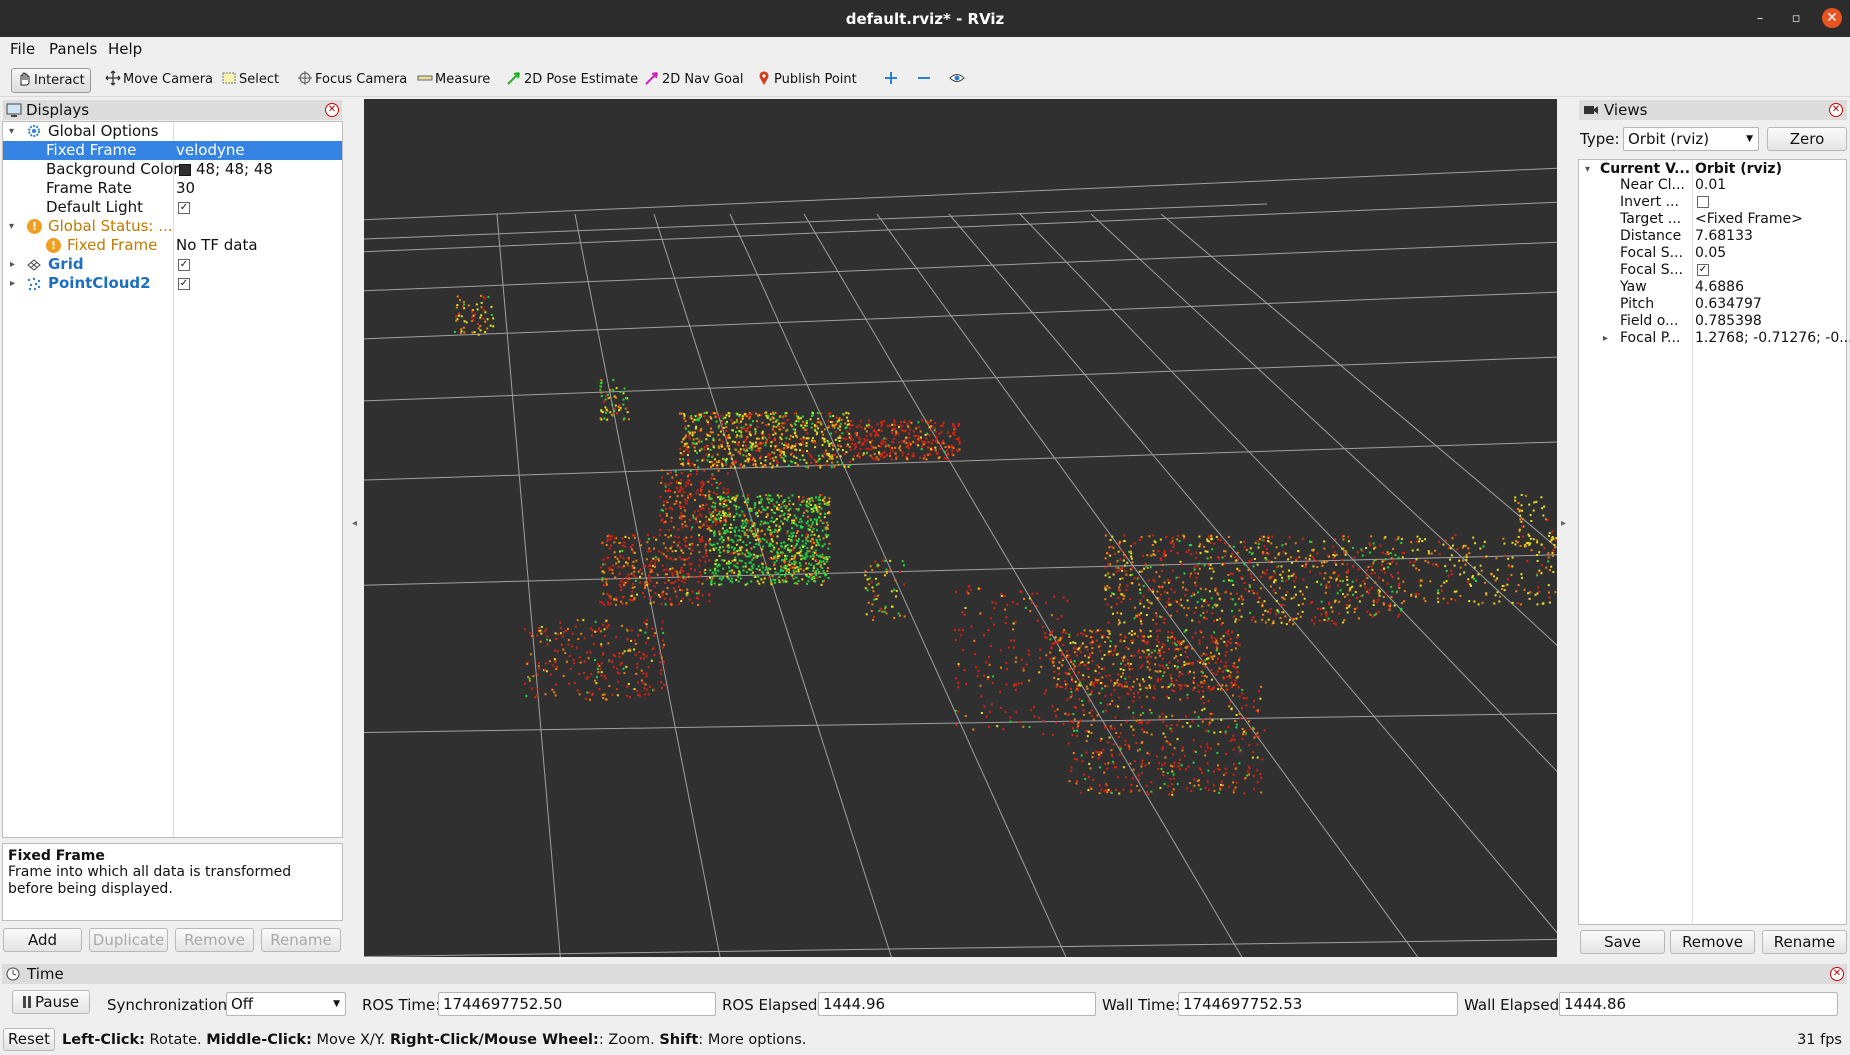 The width and height of the screenshot is (1850, 1055). Describe the element at coordinates (73, 49) in the screenshot. I see `menu-panels: Panels` at that location.